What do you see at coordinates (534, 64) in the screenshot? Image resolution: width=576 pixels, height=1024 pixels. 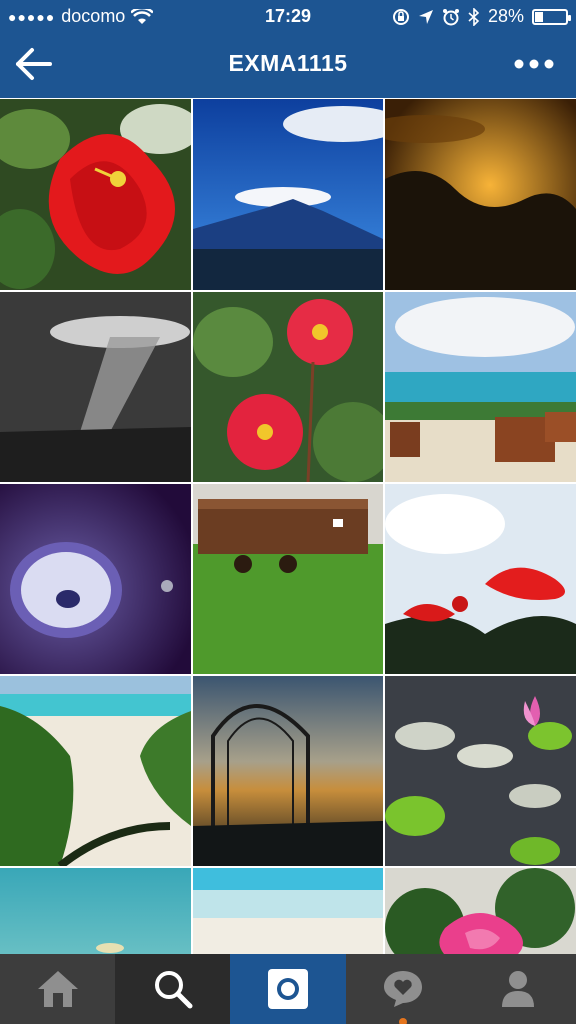 I see `more-options-icon` at bounding box center [534, 64].